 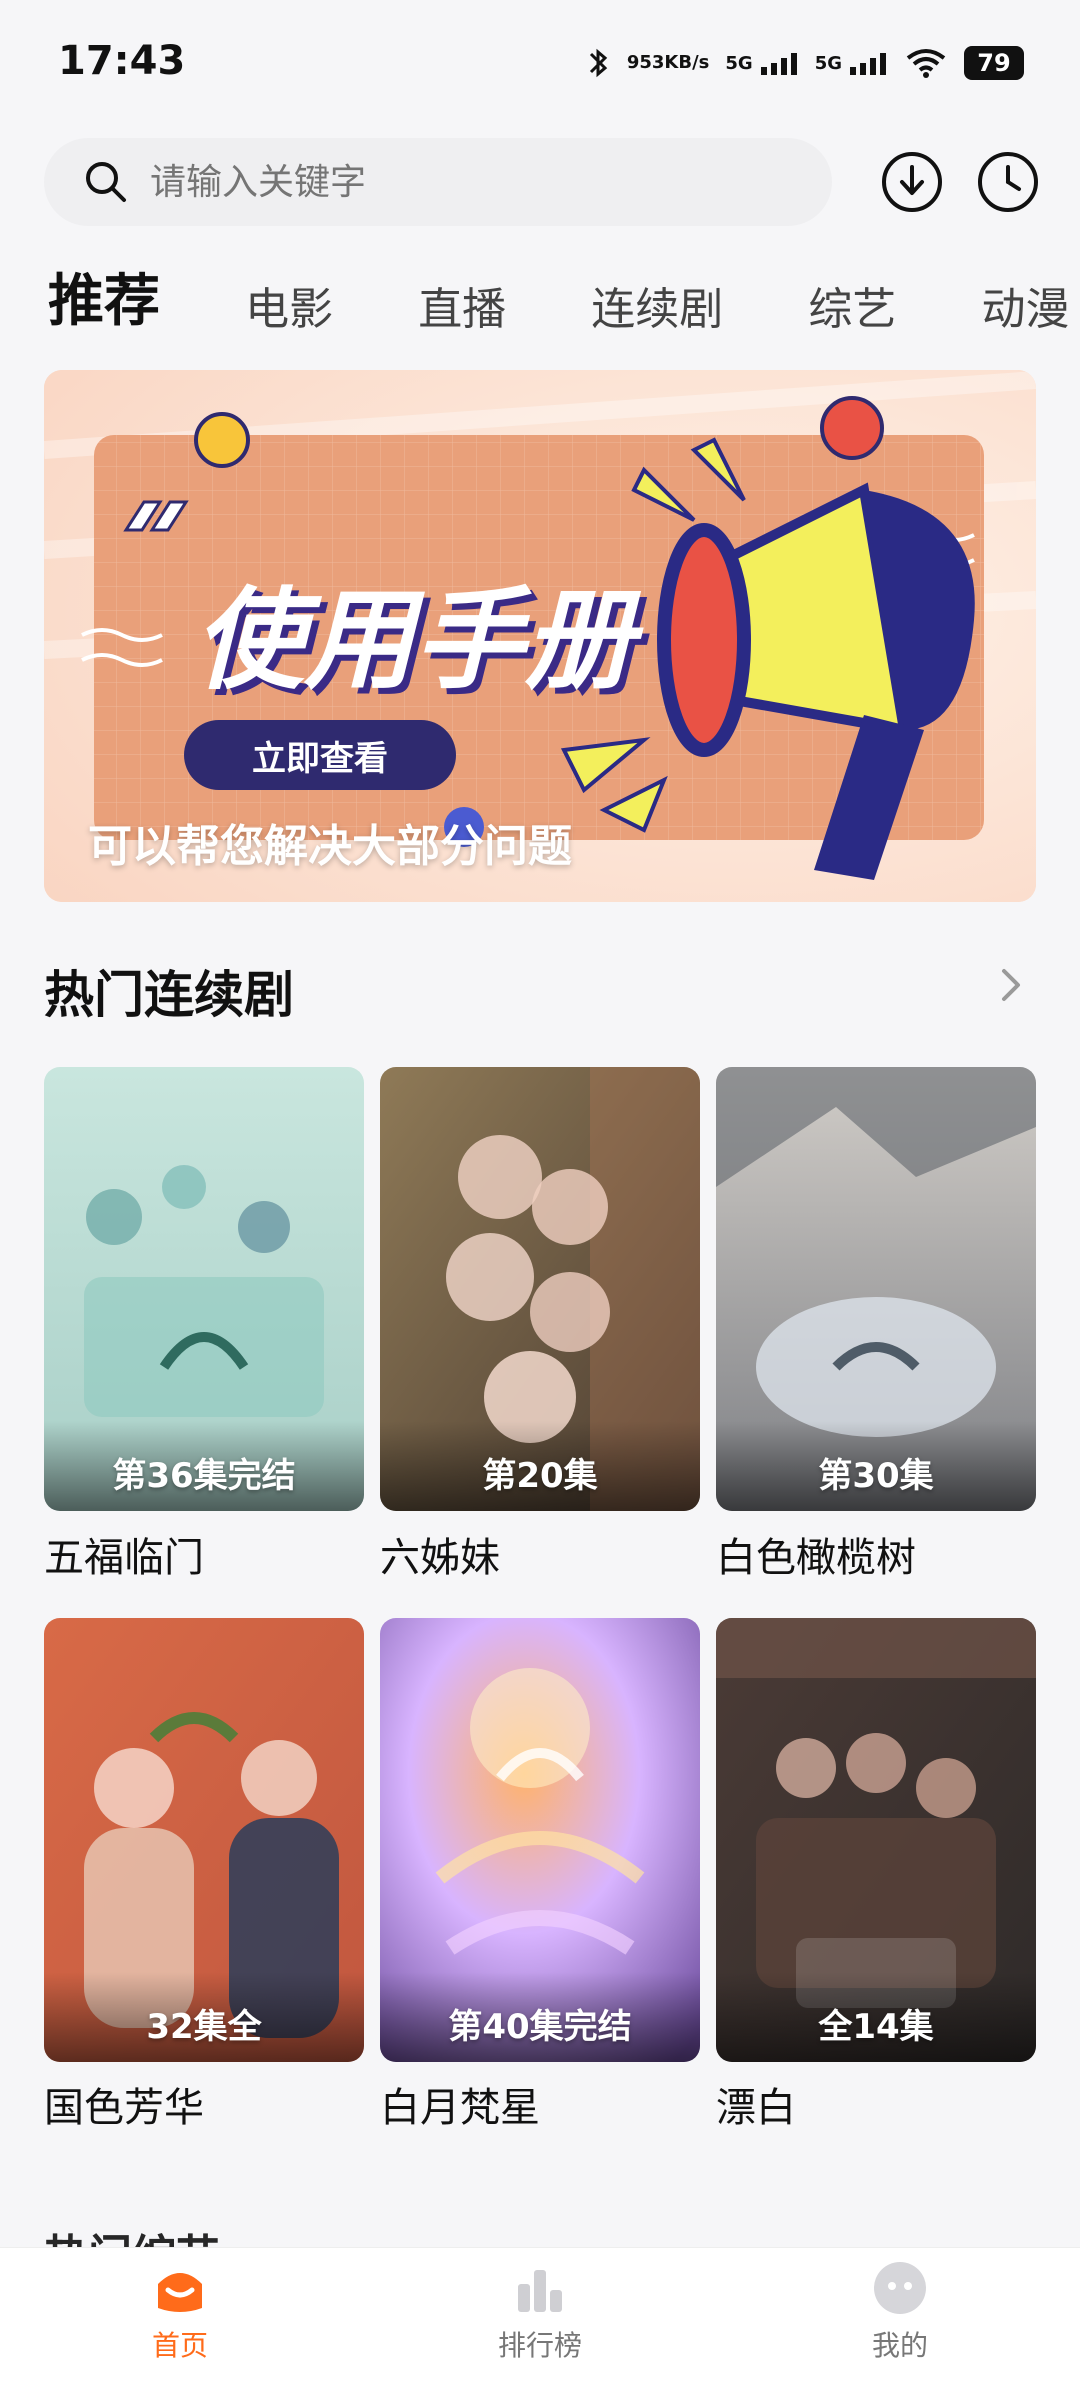 I want to click on history-button, so click(x=1008, y=182).